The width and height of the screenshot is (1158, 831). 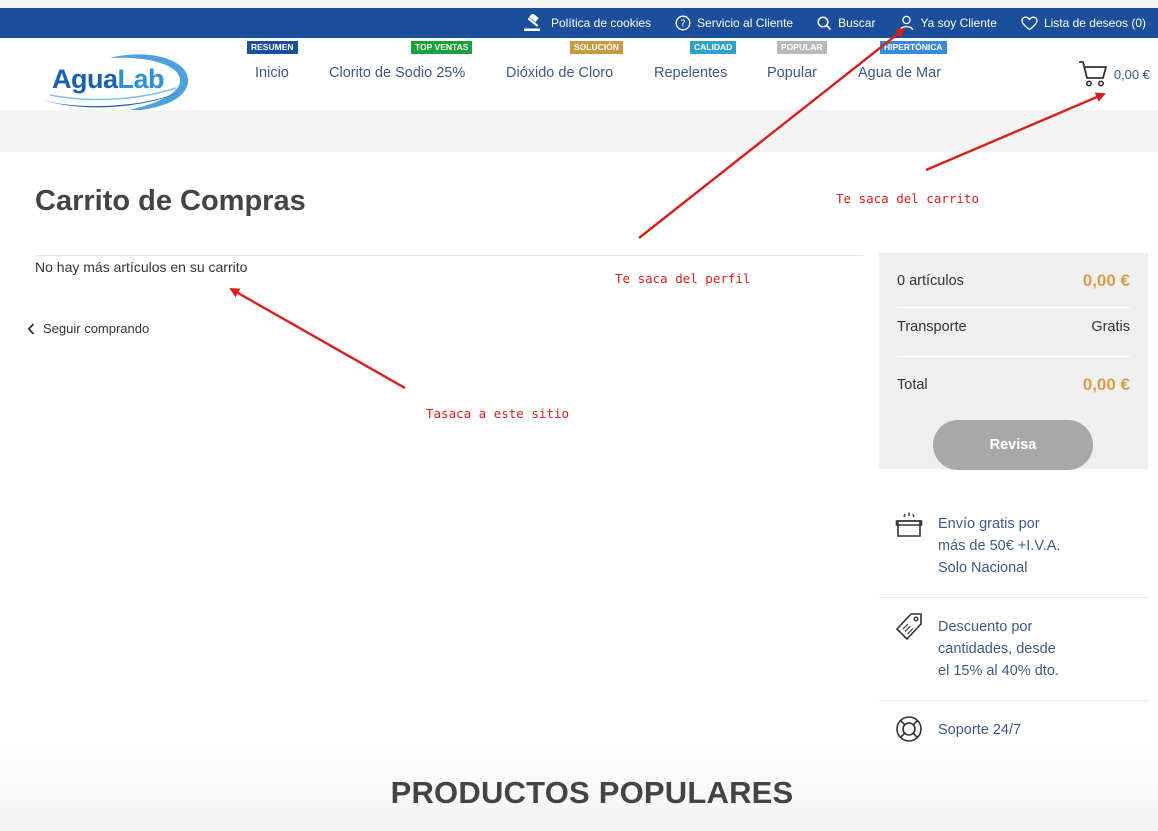 What do you see at coordinates (958, 23) in the screenshot?
I see `login-label: Ya soy Cliente` at bounding box center [958, 23].